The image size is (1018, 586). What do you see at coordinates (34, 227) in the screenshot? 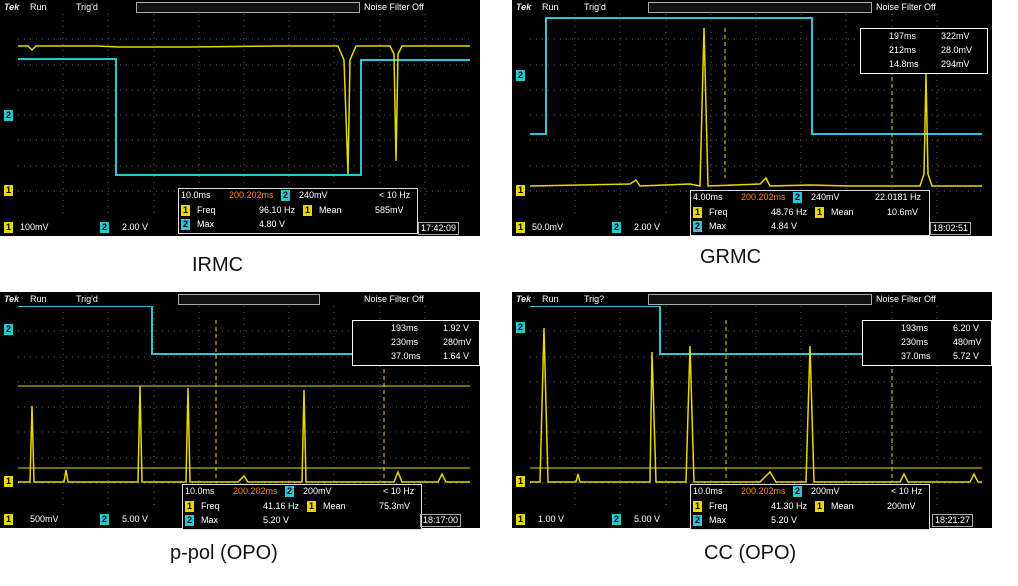
I see `ch1-scale: 100mV` at bounding box center [34, 227].